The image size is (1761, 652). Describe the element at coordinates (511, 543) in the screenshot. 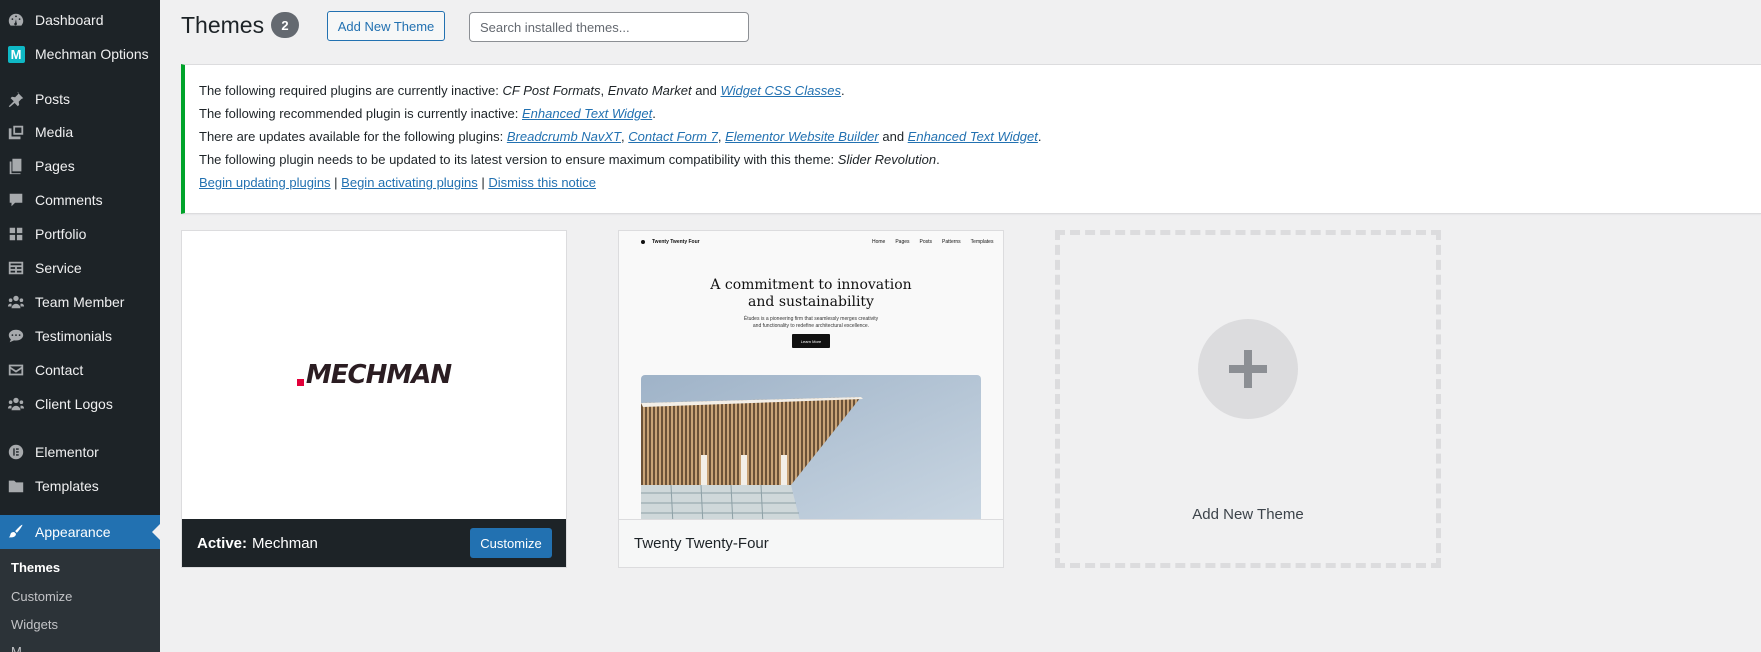

I see `customize-button: Customize` at that location.